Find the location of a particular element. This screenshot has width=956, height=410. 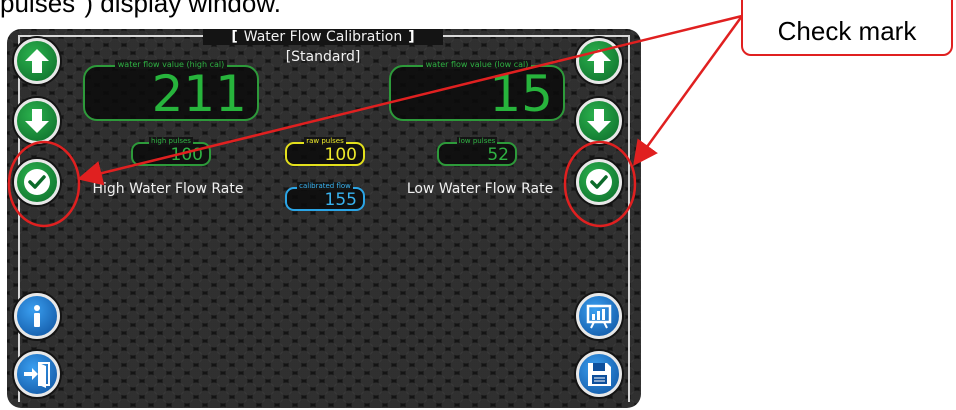

high-water-flow-rate-label: High Water Flow Rate is located at coordinates (168, 189).